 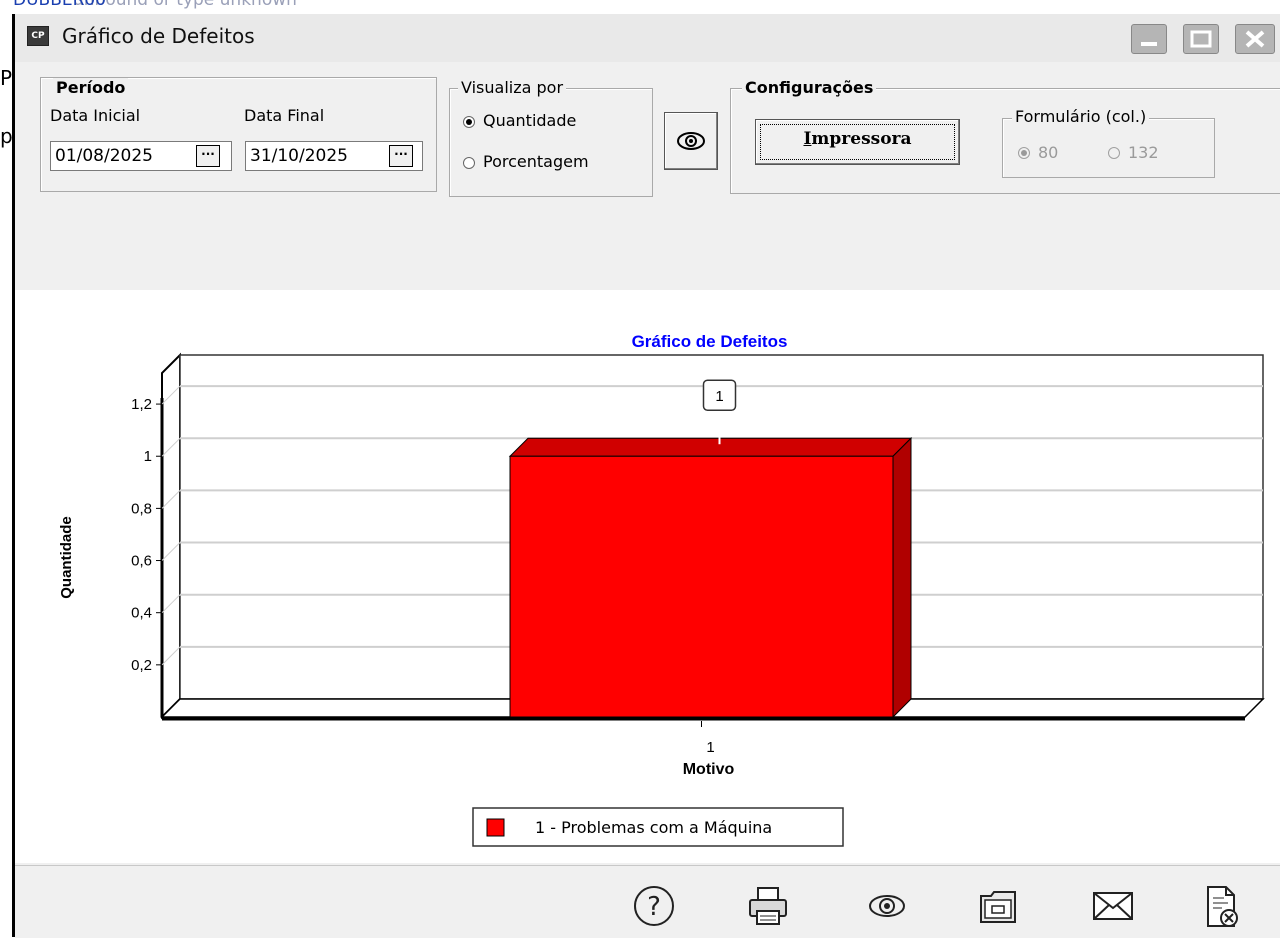 I want to click on export-icon, so click(x=998, y=906).